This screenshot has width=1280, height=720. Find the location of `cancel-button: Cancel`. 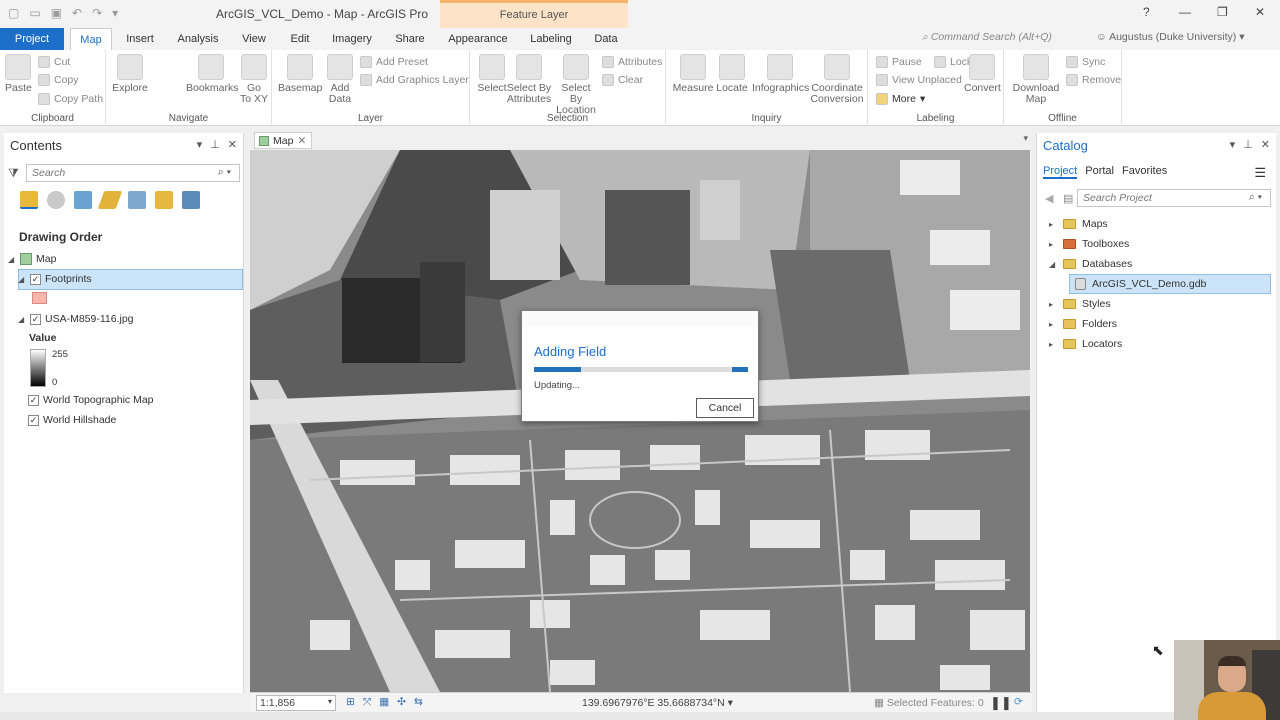

cancel-button: Cancel is located at coordinates (725, 408).